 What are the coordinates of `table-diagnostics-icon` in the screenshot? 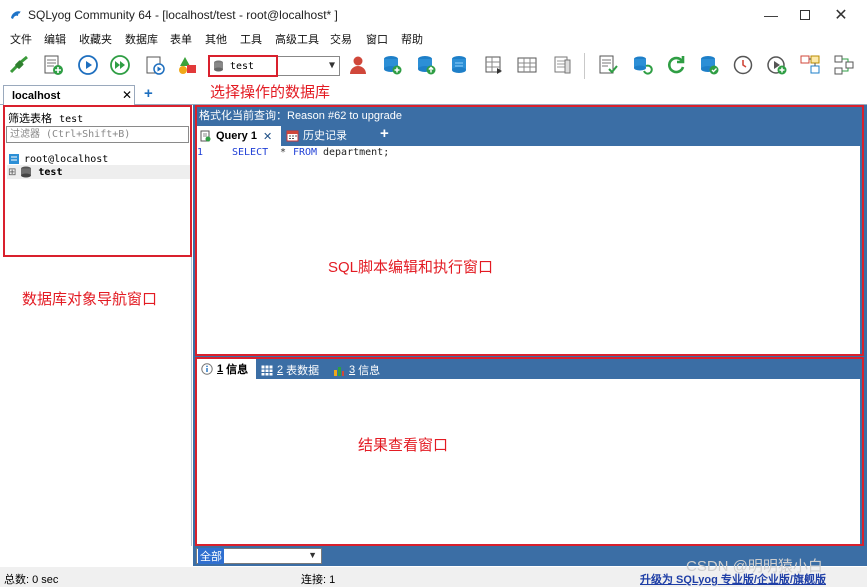 It's located at (562, 65).